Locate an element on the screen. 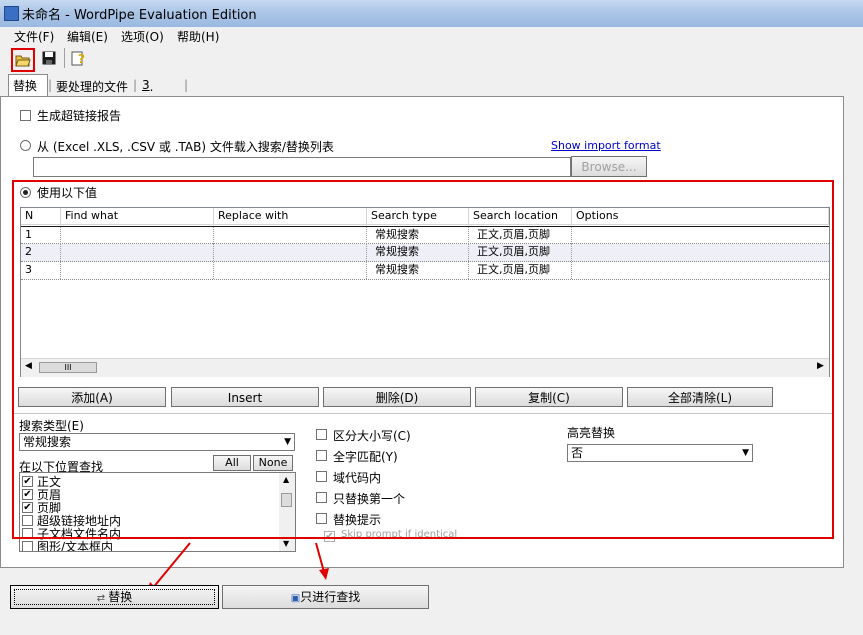 The image size is (863, 635). replace-button-focus: ⇄ 替换 is located at coordinates (114, 597).